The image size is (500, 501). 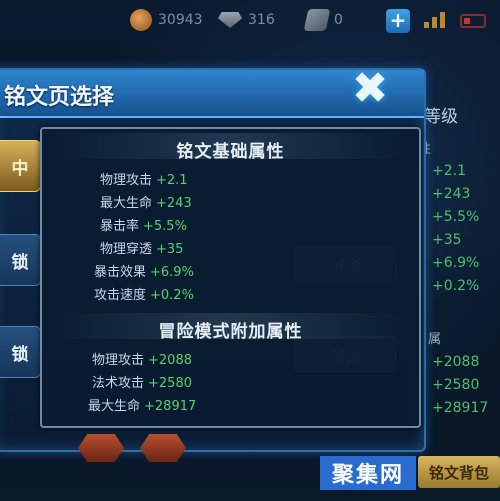 I want to click on basic-stat-row: 最大生命 +243, so click(x=146, y=201).